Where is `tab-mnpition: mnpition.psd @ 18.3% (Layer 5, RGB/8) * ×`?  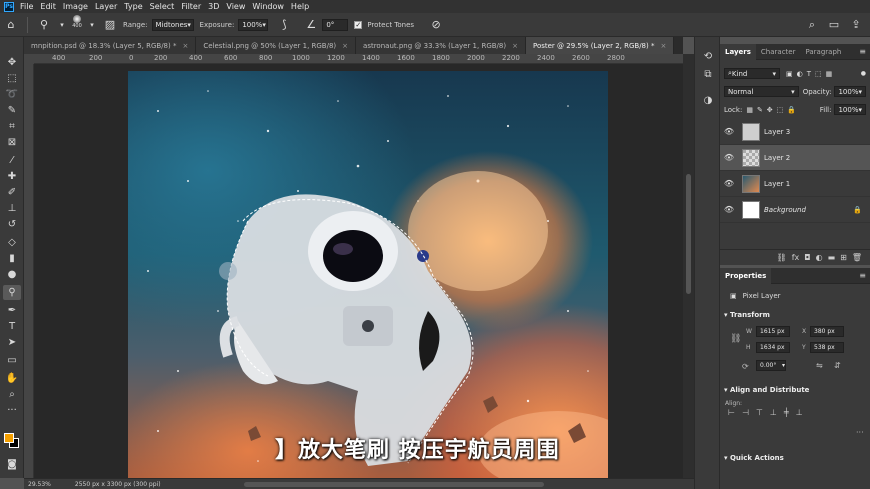
tab-mnpition: mnpition.psd @ 18.3% (Layer 5, RGB/8) * × is located at coordinates (110, 45).